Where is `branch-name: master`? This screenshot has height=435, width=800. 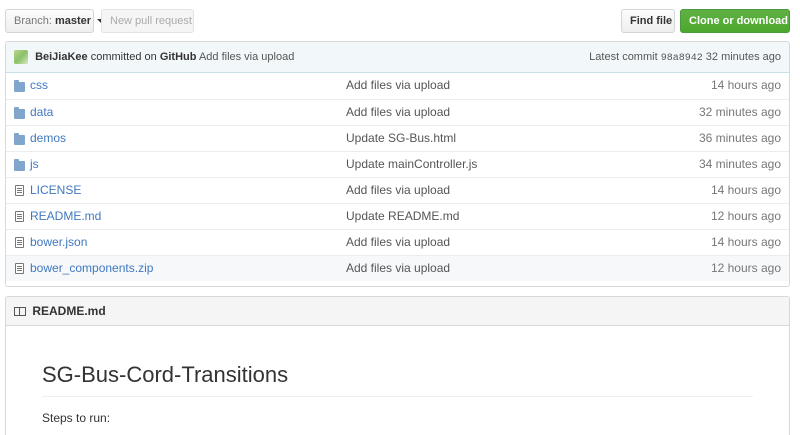 branch-name: master is located at coordinates (73, 21).